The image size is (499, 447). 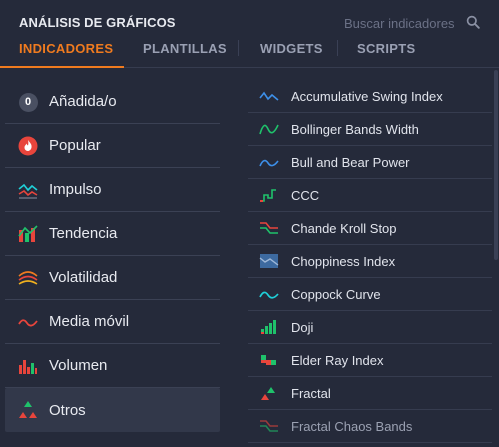 What do you see at coordinates (83, 277) in the screenshot?
I see `category-label: Volatilidad` at bounding box center [83, 277].